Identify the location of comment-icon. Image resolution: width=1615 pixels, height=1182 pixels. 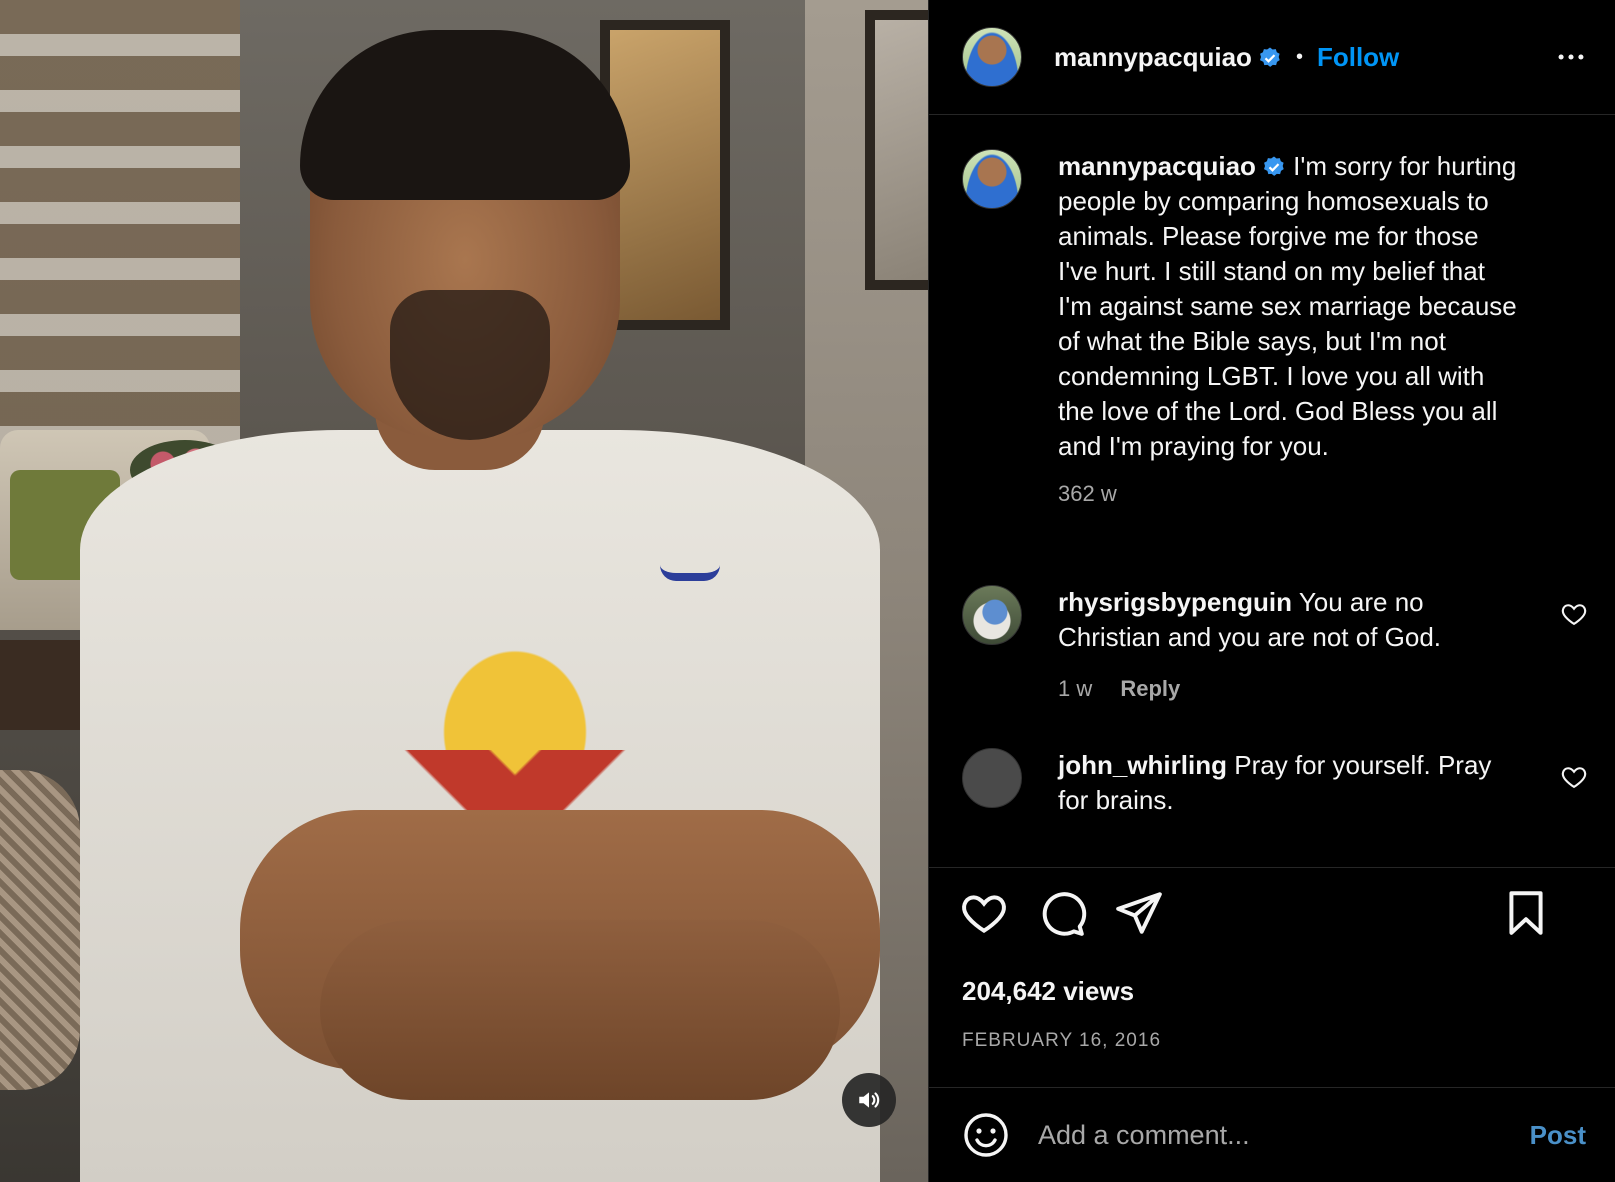
(1062, 913).